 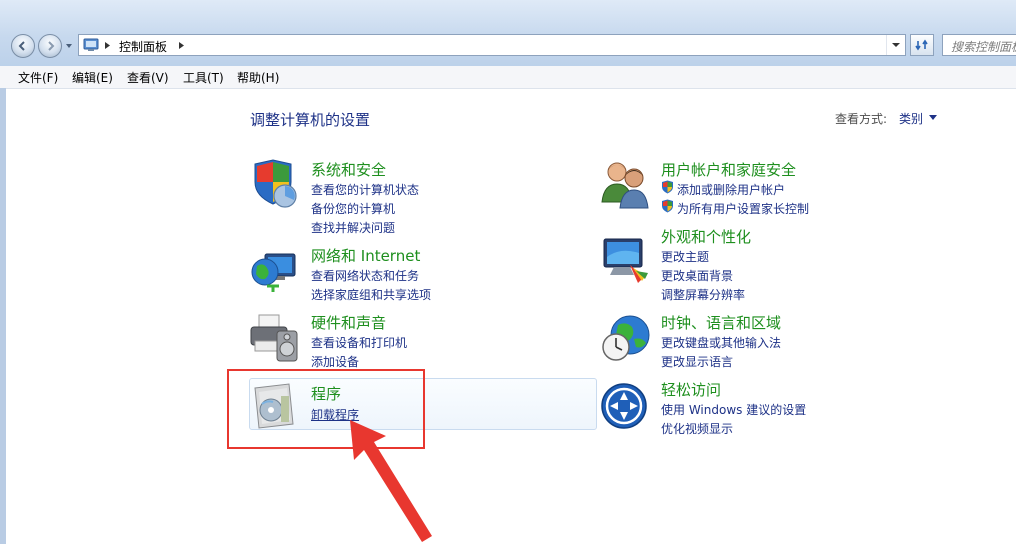 What do you see at coordinates (626, 406) in the screenshot?
I see `ease-of-access-icon` at bounding box center [626, 406].